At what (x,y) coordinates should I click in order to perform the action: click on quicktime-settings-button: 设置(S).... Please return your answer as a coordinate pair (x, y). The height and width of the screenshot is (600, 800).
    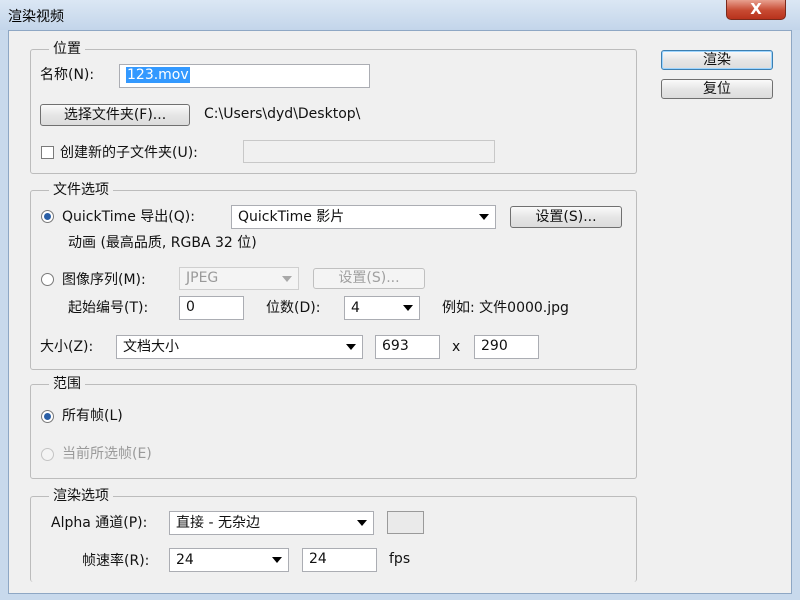
    Looking at the image, I should click on (566, 217).